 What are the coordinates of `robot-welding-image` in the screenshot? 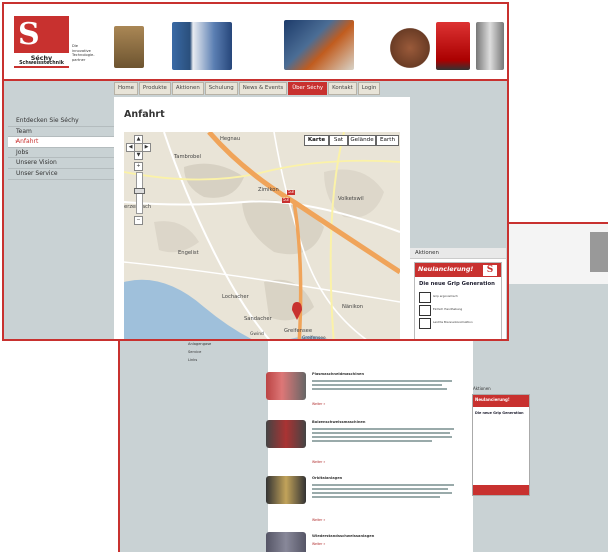 It's located at (319, 45).